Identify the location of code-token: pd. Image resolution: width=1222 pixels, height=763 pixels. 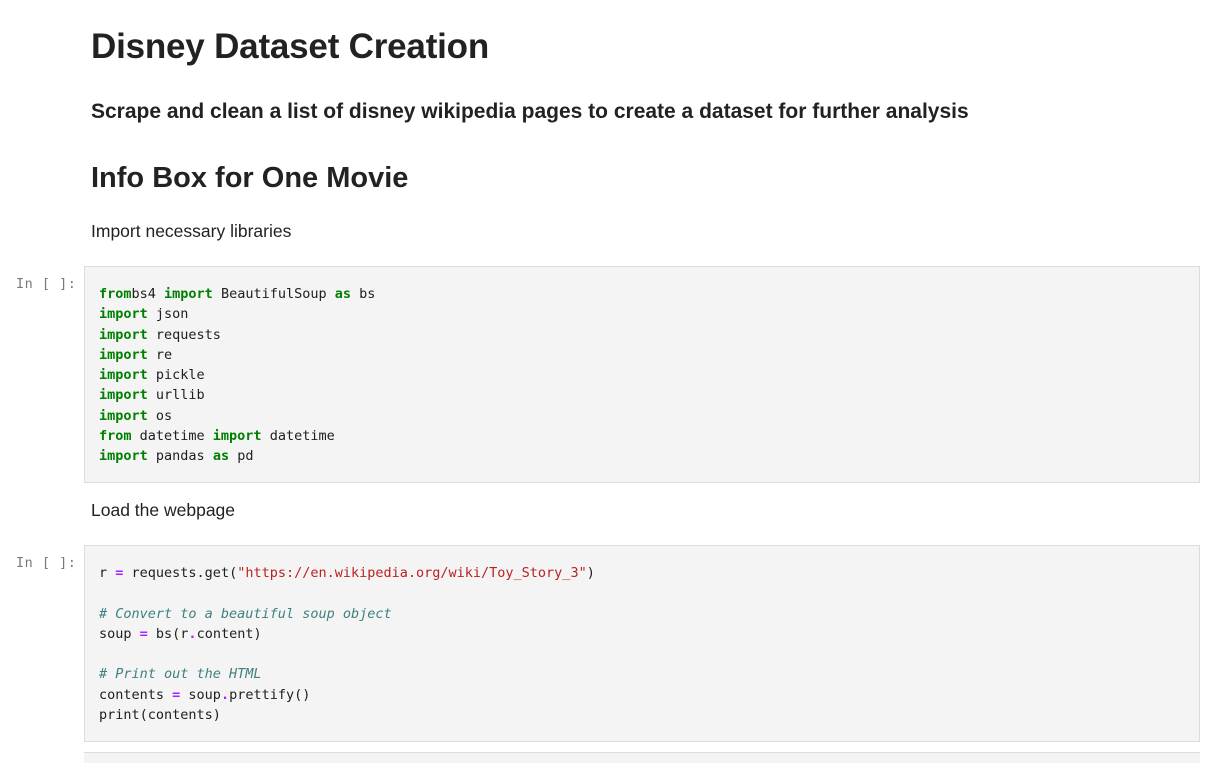
(241, 456).